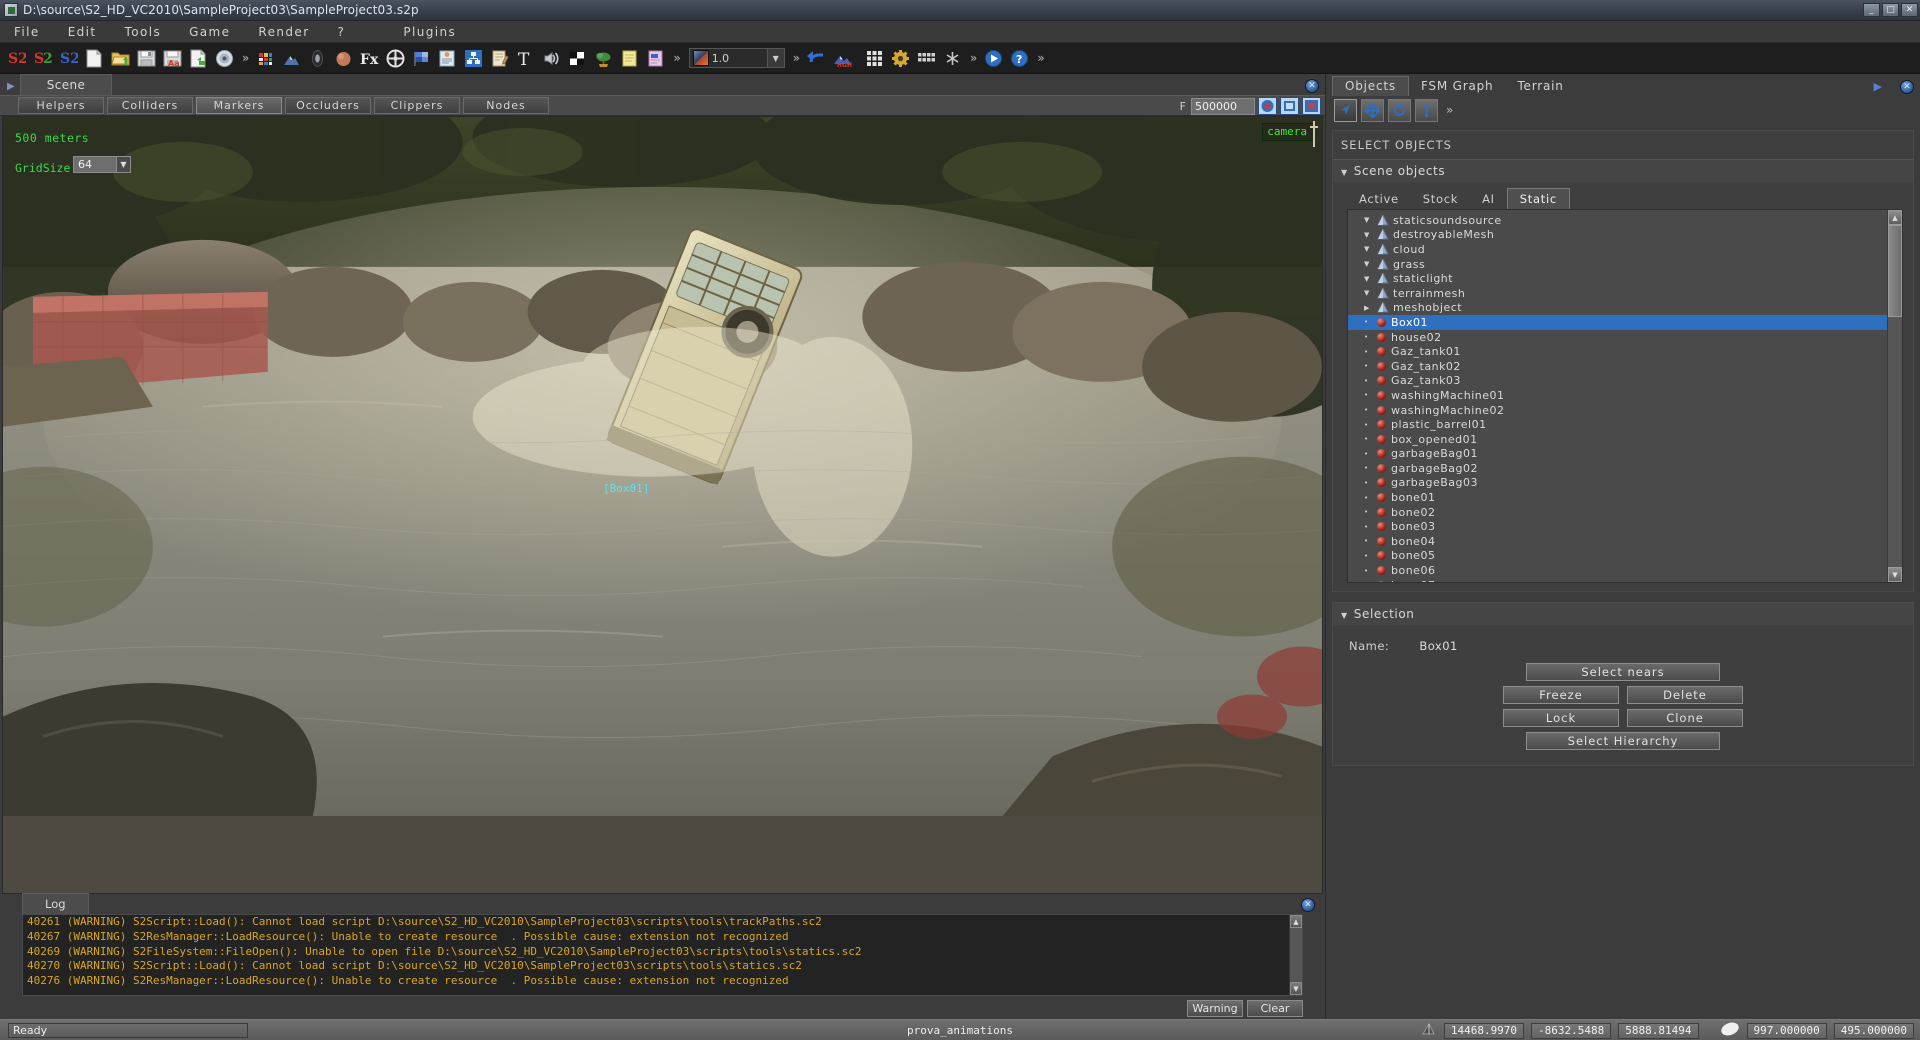  I want to click on tree-row: • box_opened01, so click(1617, 439).